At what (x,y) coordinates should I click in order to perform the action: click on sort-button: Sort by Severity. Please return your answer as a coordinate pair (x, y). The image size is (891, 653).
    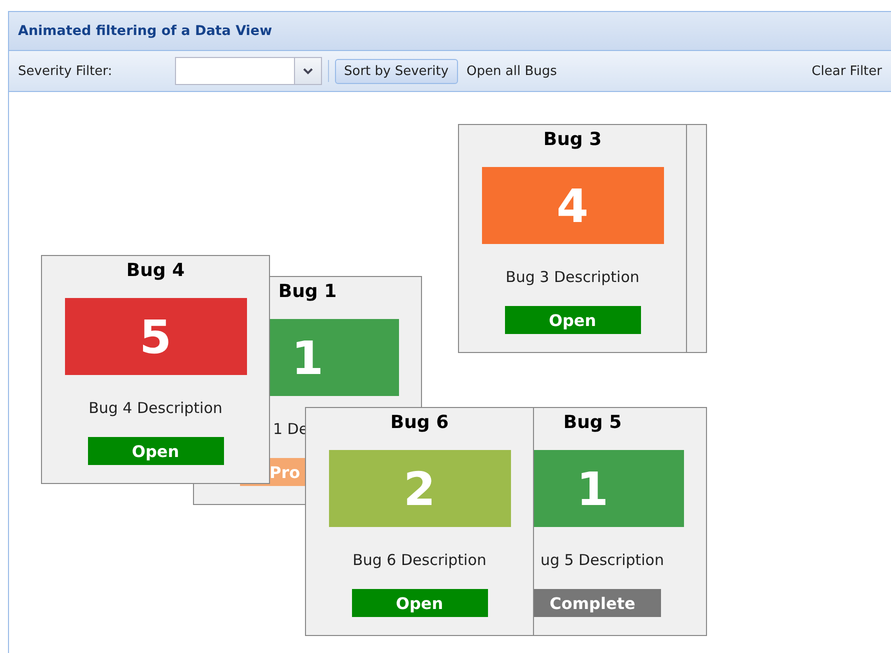
    Looking at the image, I should click on (396, 71).